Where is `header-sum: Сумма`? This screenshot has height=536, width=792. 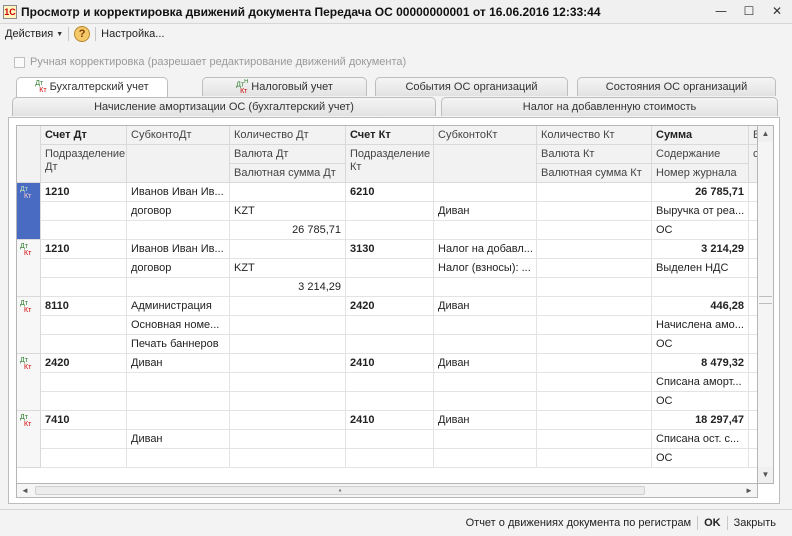
header-sum: Сумма is located at coordinates (700, 135).